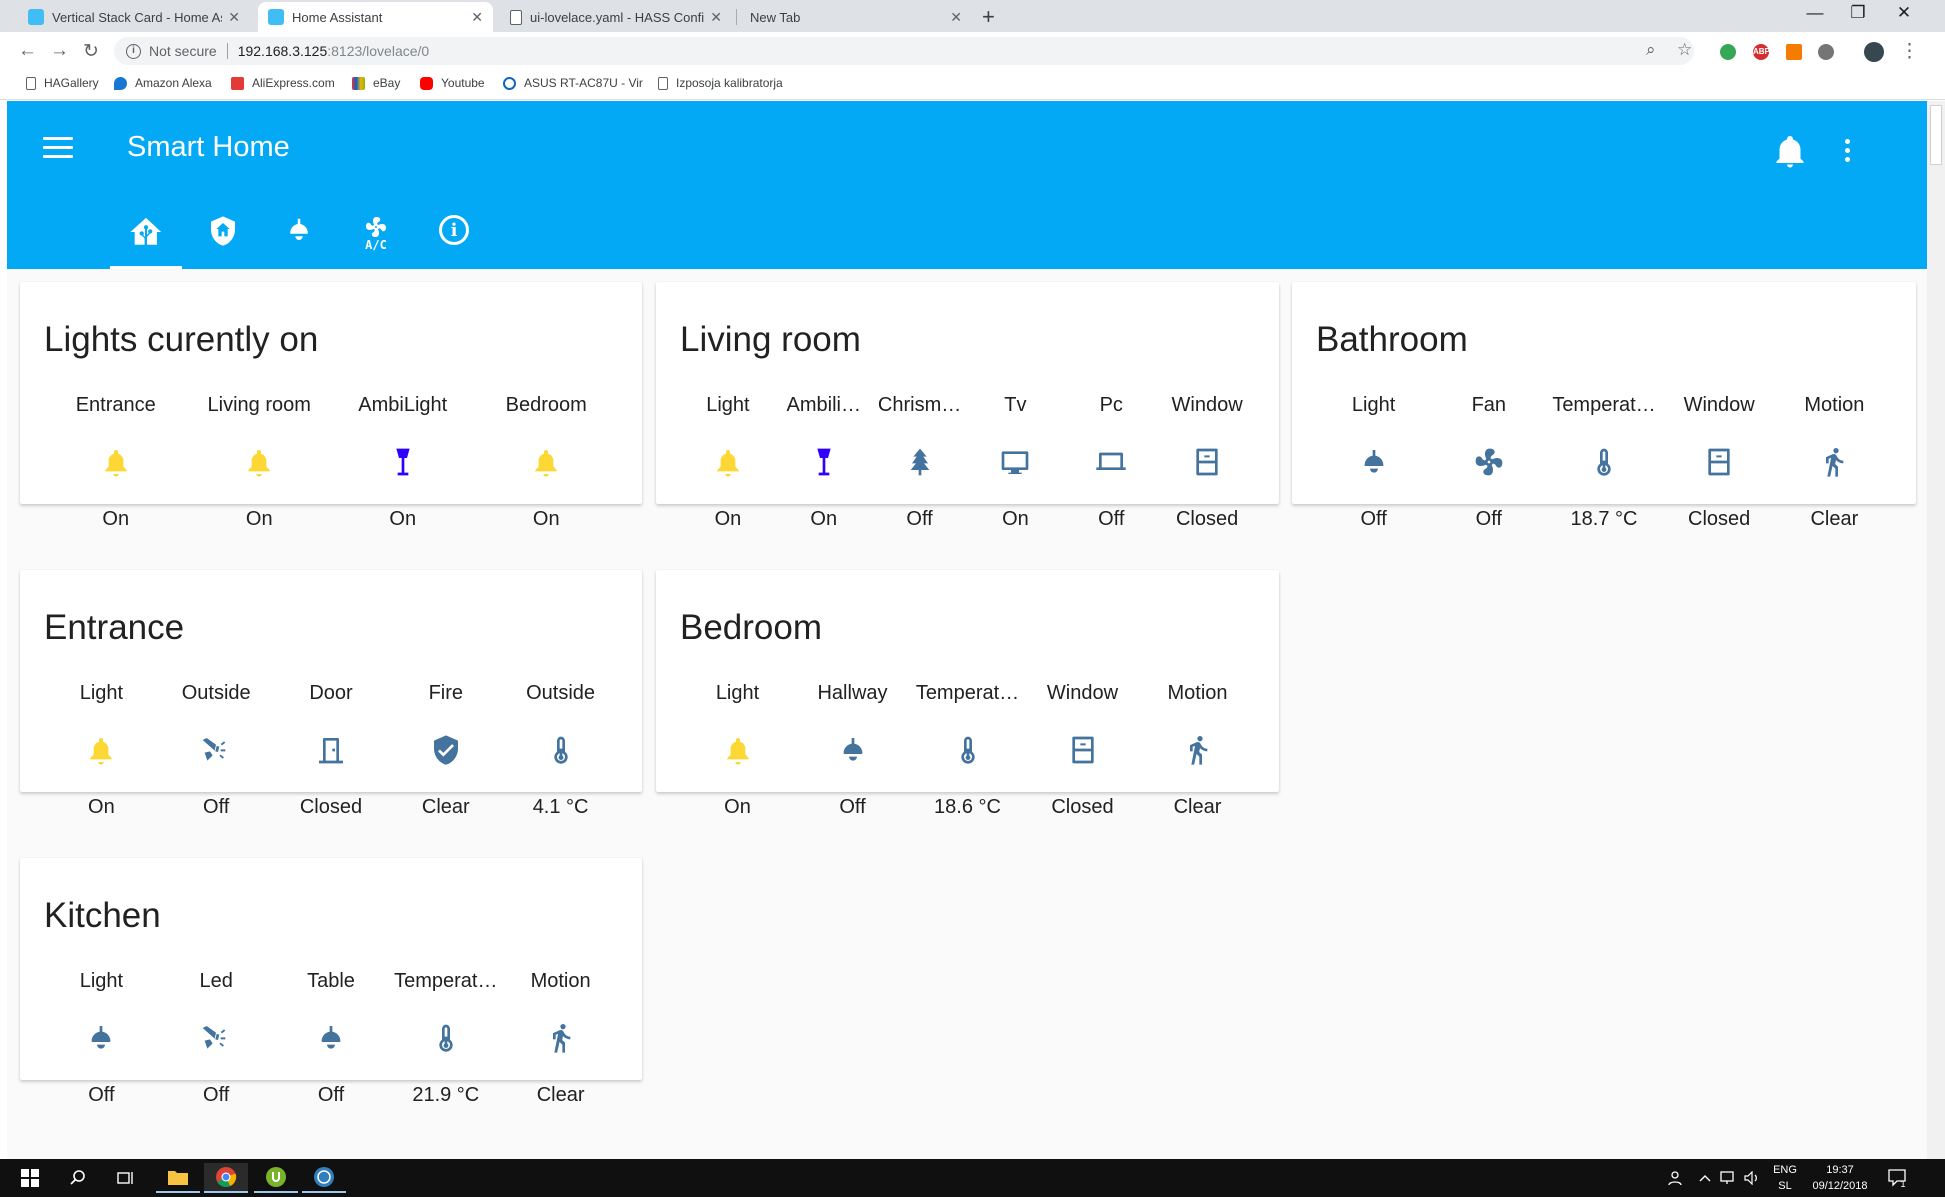 The width and height of the screenshot is (1945, 1197). What do you see at coordinates (1790, 151) in the screenshot?
I see `notifications-bell-icon` at bounding box center [1790, 151].